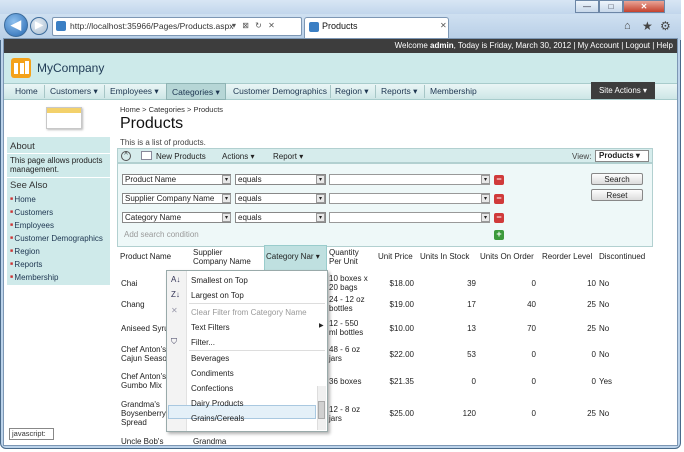 Image resolution: width=684 pixels, height=452 pixels. What do you see at coordinates (473, 381) in the screenshot?
I see `cell-units-in-stock: 0` at bounding box center [473, 381].